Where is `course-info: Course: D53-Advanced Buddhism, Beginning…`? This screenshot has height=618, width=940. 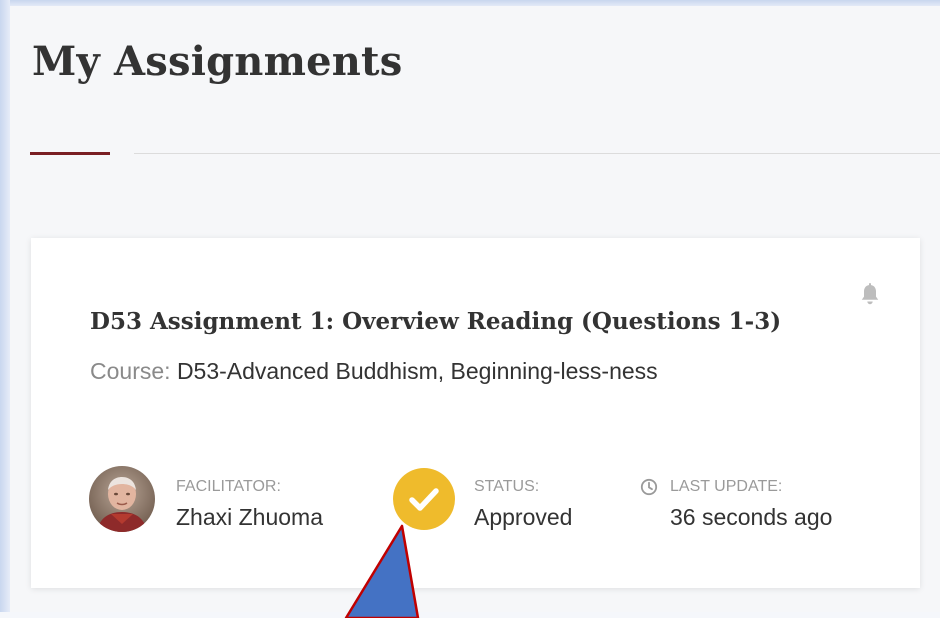
course-info: Course: D53-Advanced Buddhism, Beginning… is located at coordinates (374, 371).